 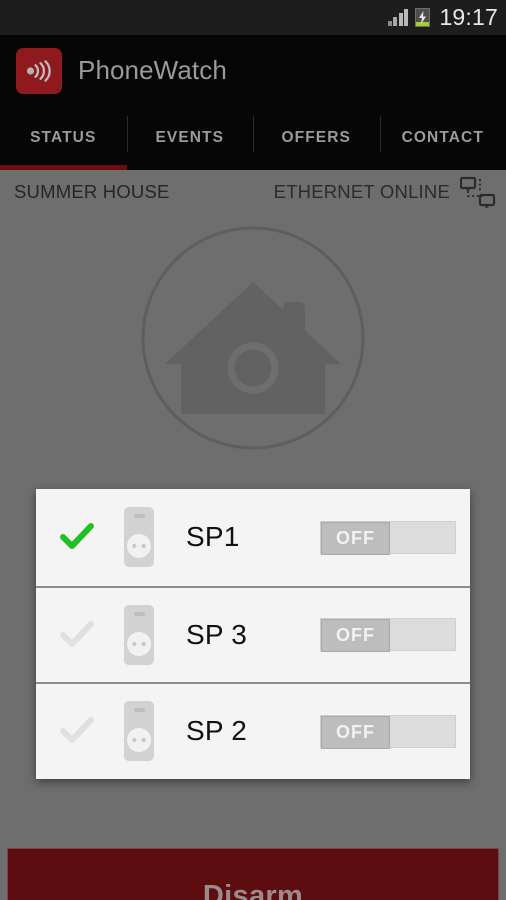 I want to click on list-item-label: SP 3, so click(x=216, y=634).